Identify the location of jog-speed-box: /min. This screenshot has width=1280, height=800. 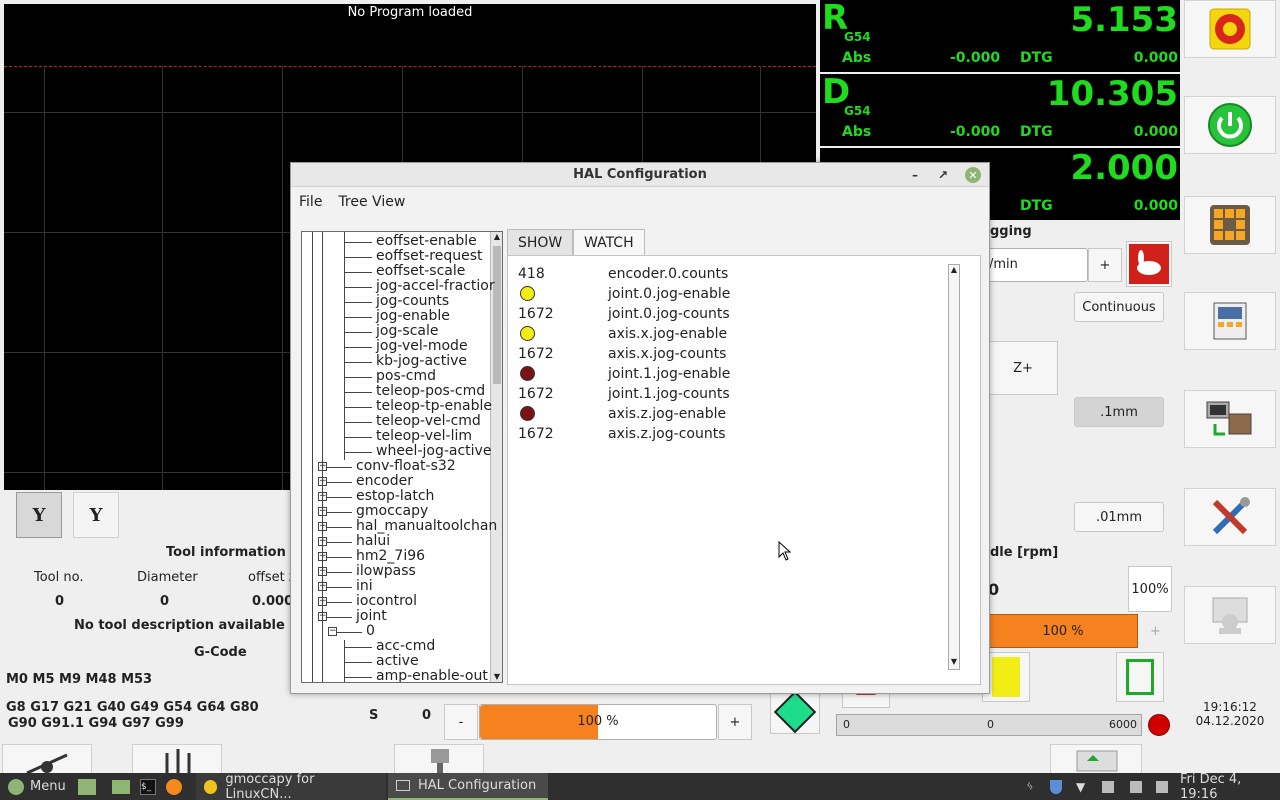
(1038, 265).